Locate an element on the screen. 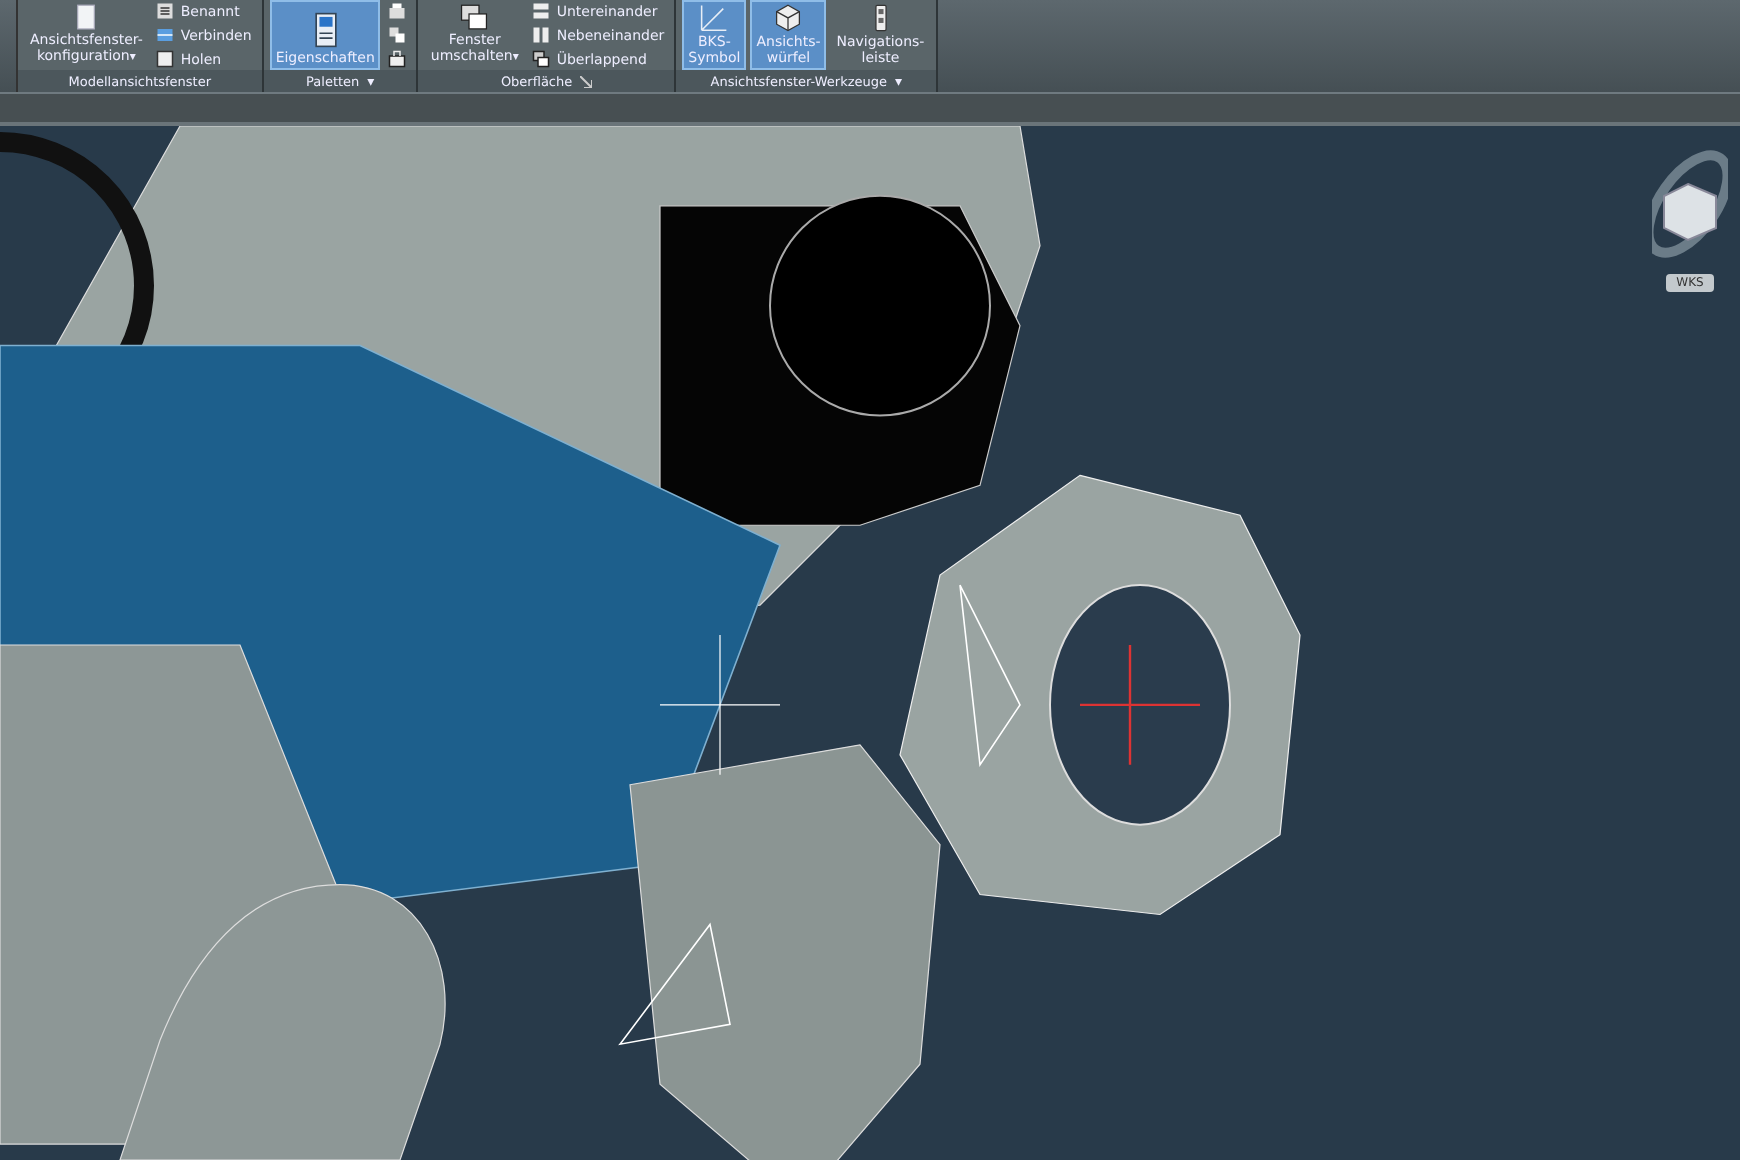 The image size is (1740, 1160). columns-icon is located at coordinates (541, 35).